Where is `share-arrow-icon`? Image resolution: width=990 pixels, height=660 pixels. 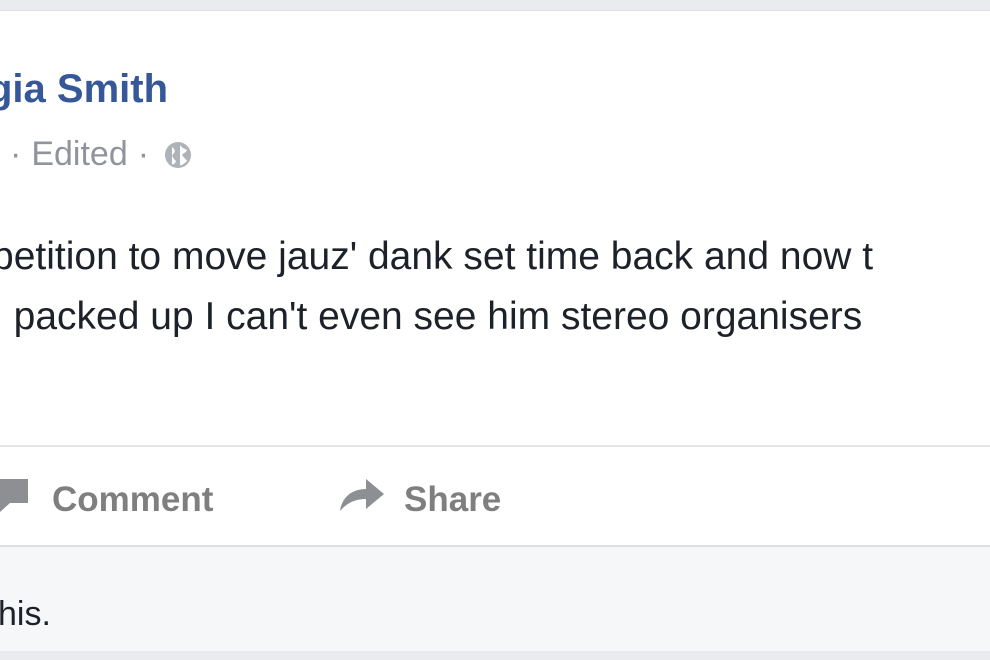
share-arrow-icon is located at coordinates (362, 499).